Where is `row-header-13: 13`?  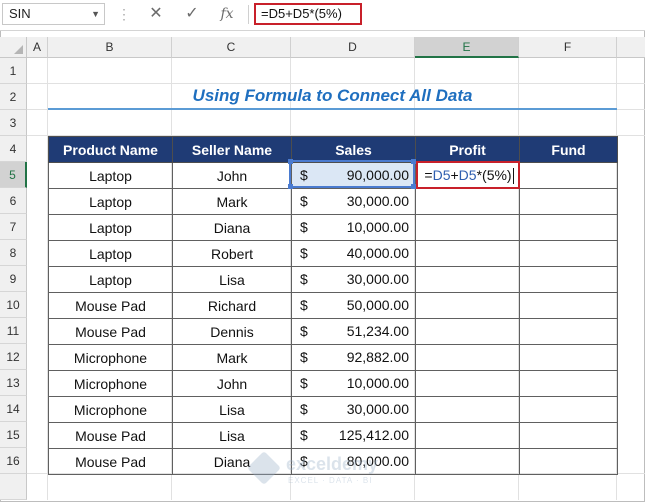 row-header-13: 13 is located at coordinates (13, 383).